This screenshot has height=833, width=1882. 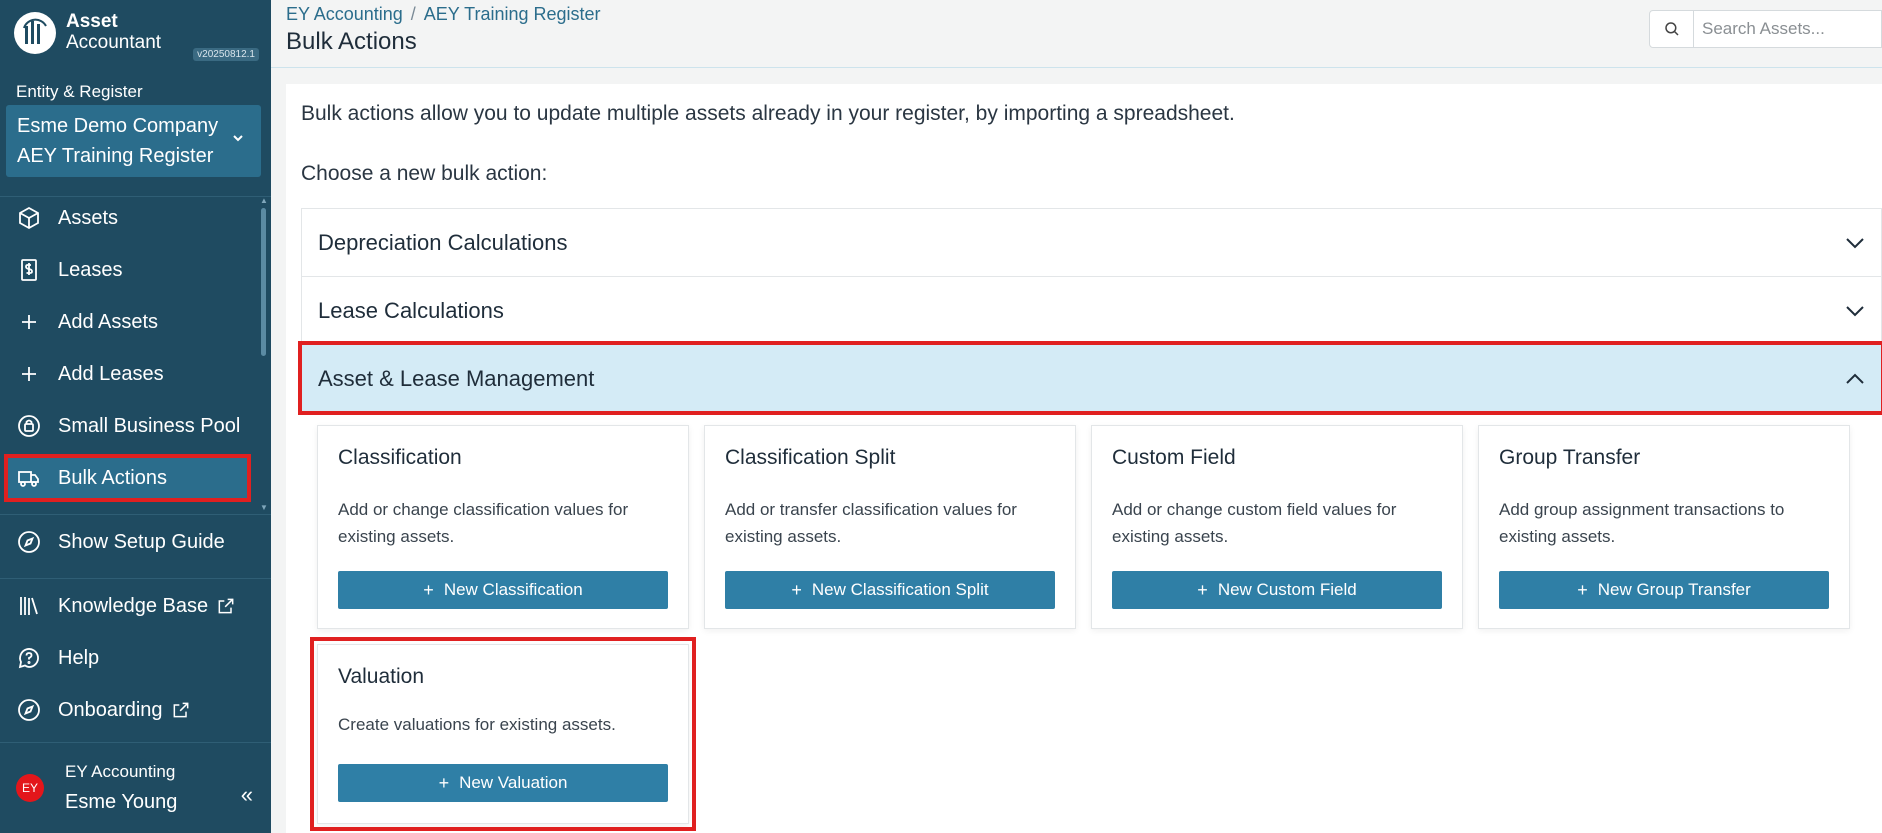 I want to click on entity-register-label: Entity & Register, so click(x=79, y=91).